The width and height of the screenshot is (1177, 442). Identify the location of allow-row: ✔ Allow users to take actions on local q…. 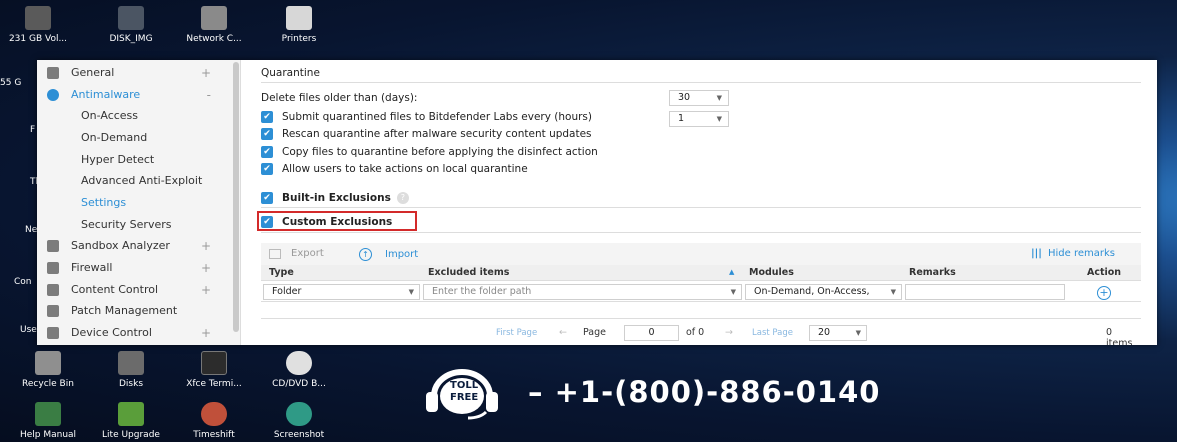
(394, 169).